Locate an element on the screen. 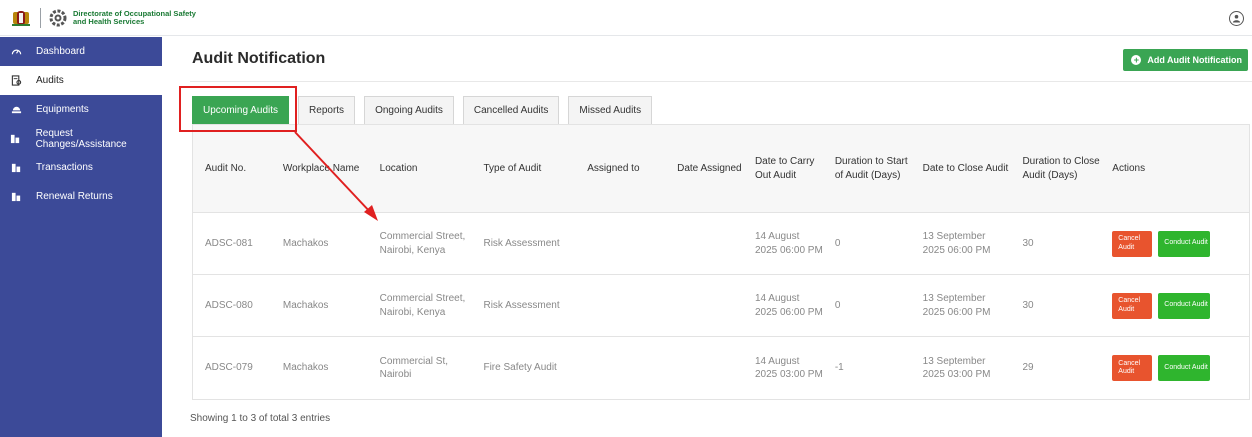  col-type-of-audit: Type of Audit is located at coordinates (512, 168).